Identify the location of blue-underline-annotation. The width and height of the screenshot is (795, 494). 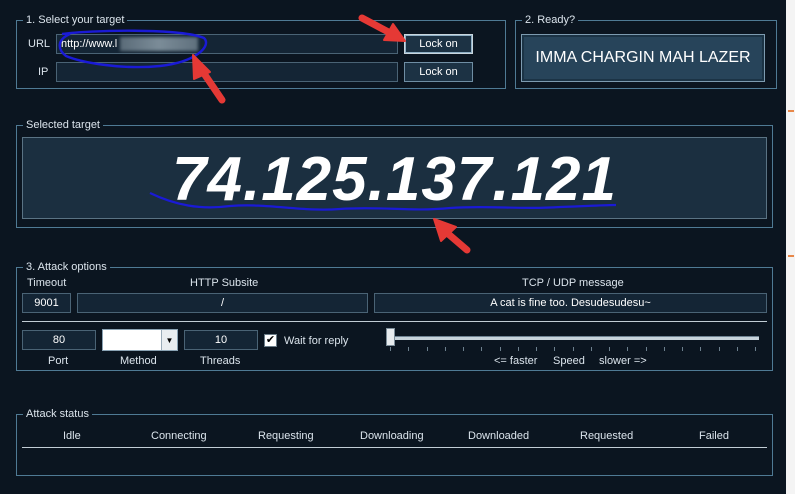
(383, 201).